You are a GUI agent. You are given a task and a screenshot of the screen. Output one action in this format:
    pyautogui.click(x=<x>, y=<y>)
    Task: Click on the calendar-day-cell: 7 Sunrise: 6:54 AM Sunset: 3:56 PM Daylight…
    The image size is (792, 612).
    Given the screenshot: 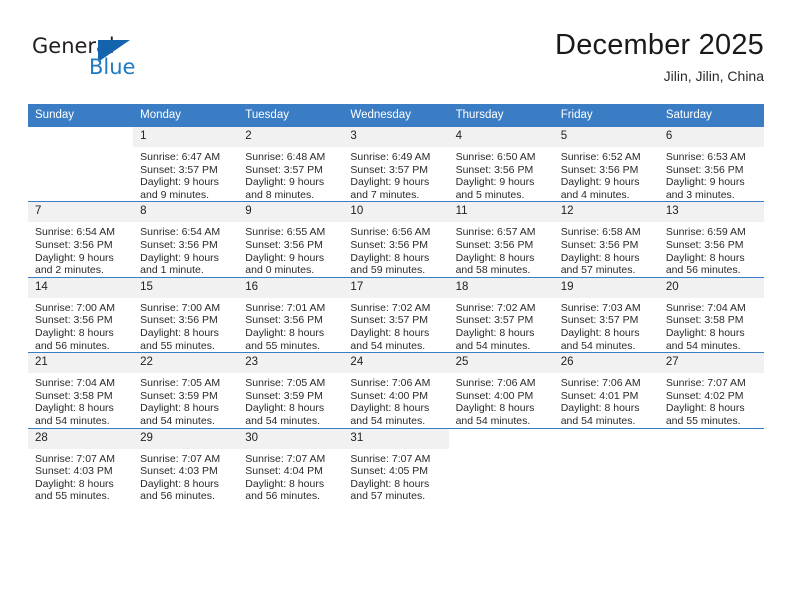 What is the action you would take?
    pyautogui.click(x=81, y=239)
    